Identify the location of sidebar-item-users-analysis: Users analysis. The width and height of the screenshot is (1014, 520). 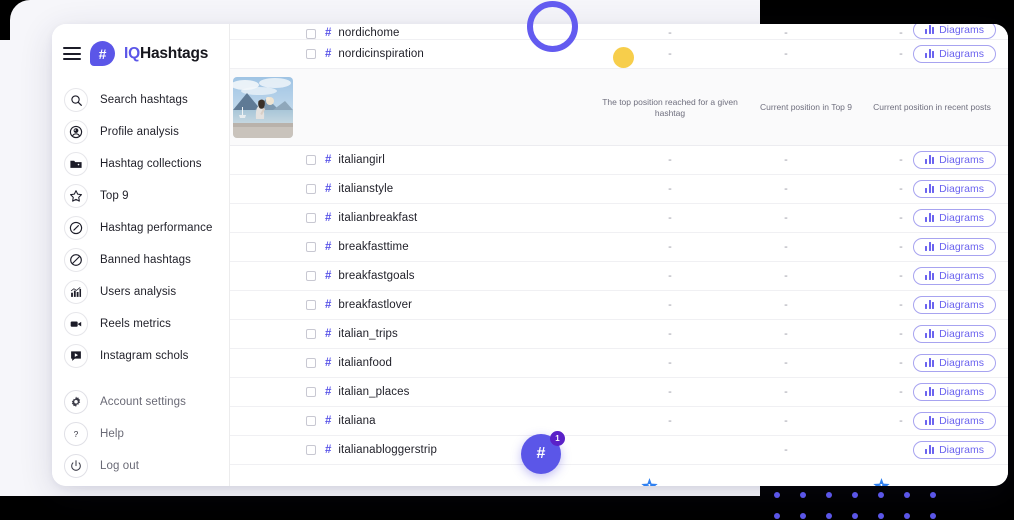
(140, 292).